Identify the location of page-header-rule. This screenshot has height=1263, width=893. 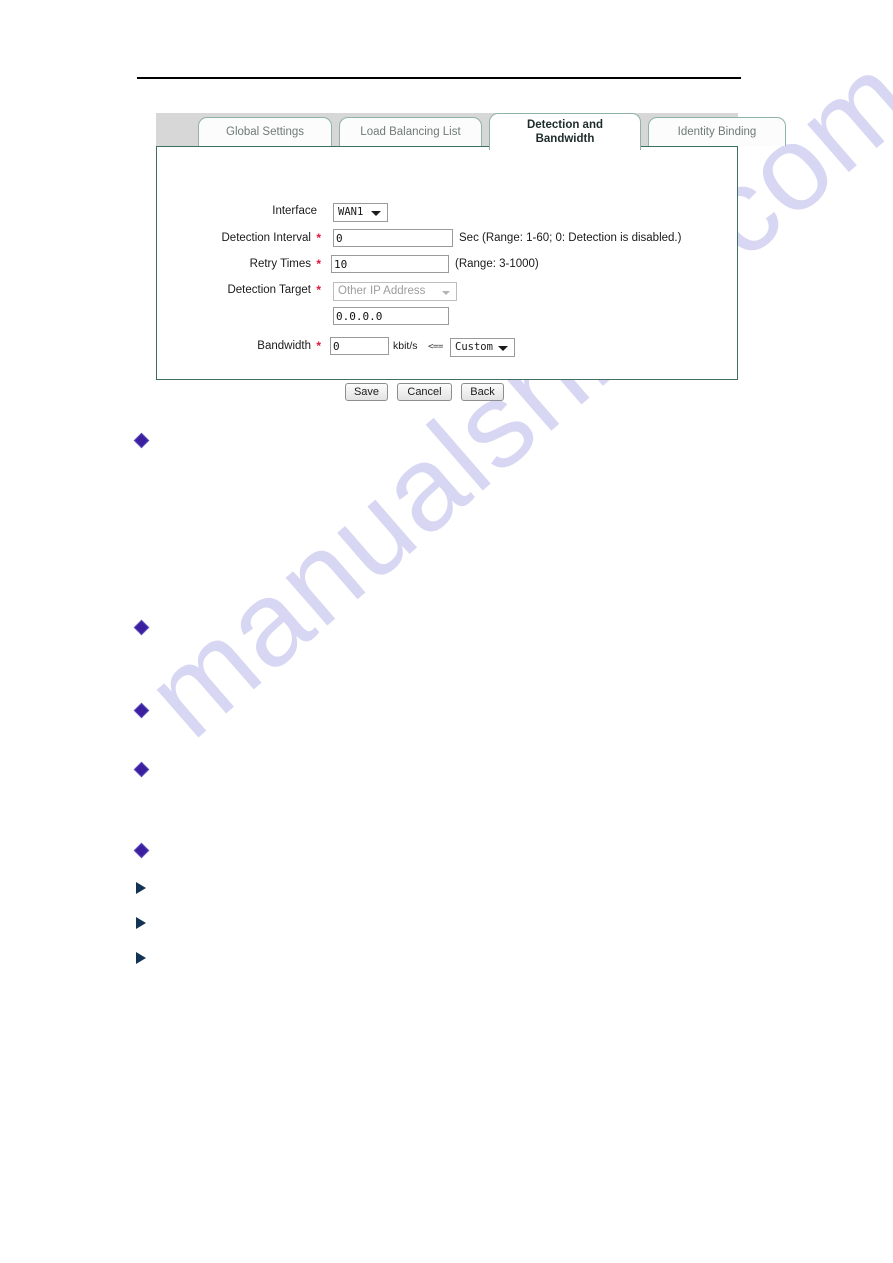
(439, 78).